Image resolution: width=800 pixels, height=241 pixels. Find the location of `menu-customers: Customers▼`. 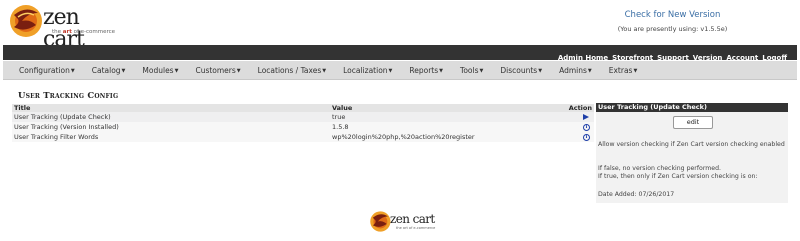

menu-customers: Customers▼ is located at coordinates (217, 70).